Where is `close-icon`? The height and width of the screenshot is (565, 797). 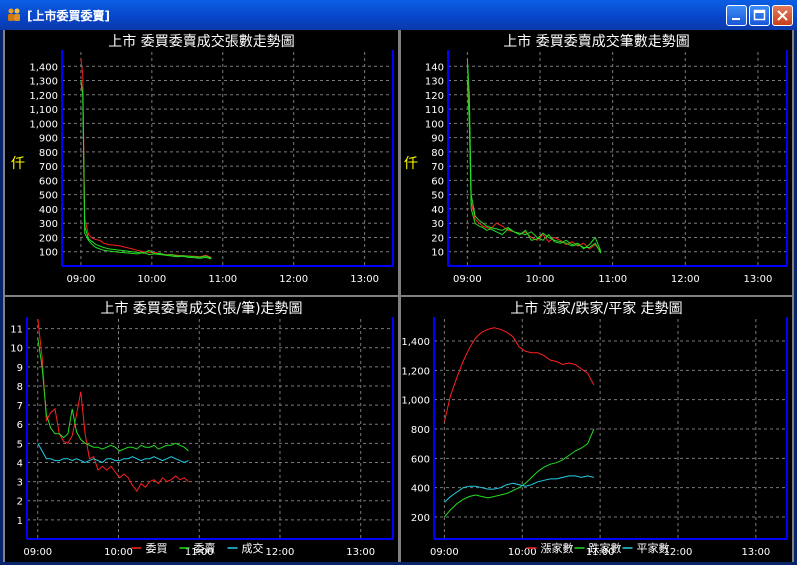 close-icon is located at coordinates (782, 15).